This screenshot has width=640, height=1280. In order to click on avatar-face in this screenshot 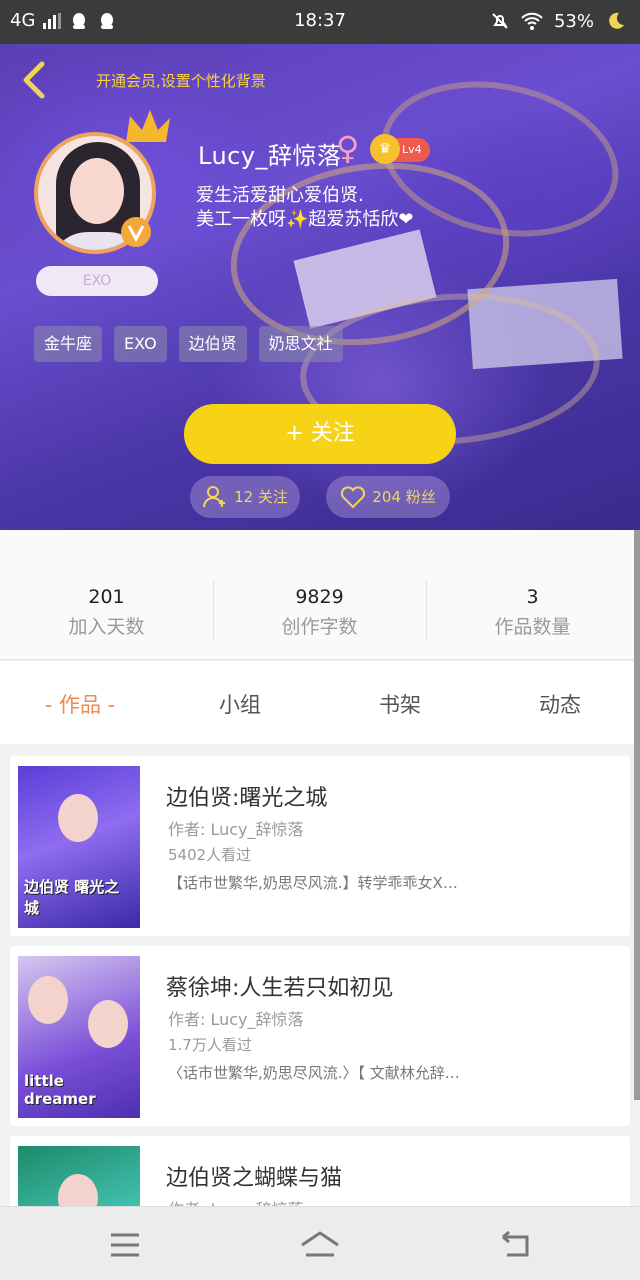, I will do `click(97, 191)`.